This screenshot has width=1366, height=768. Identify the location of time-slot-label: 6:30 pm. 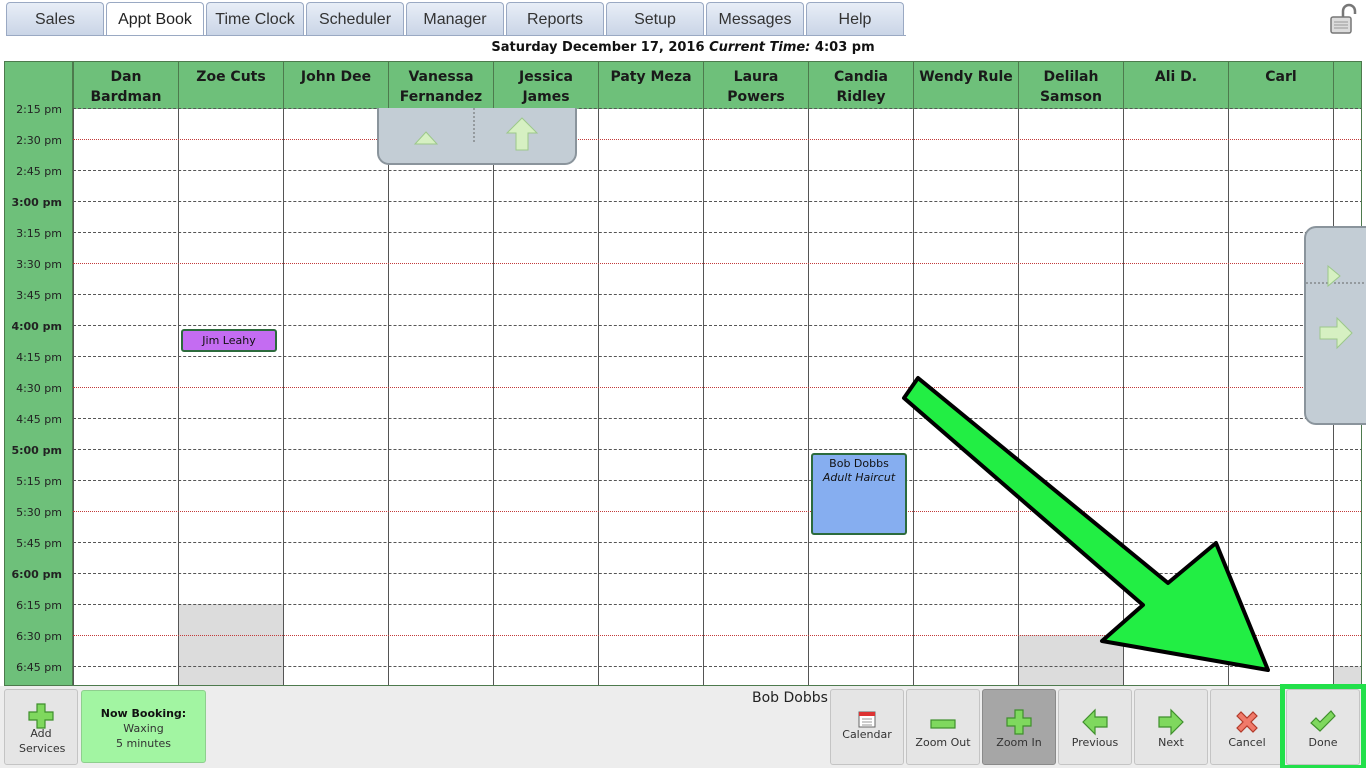
(39, 636).